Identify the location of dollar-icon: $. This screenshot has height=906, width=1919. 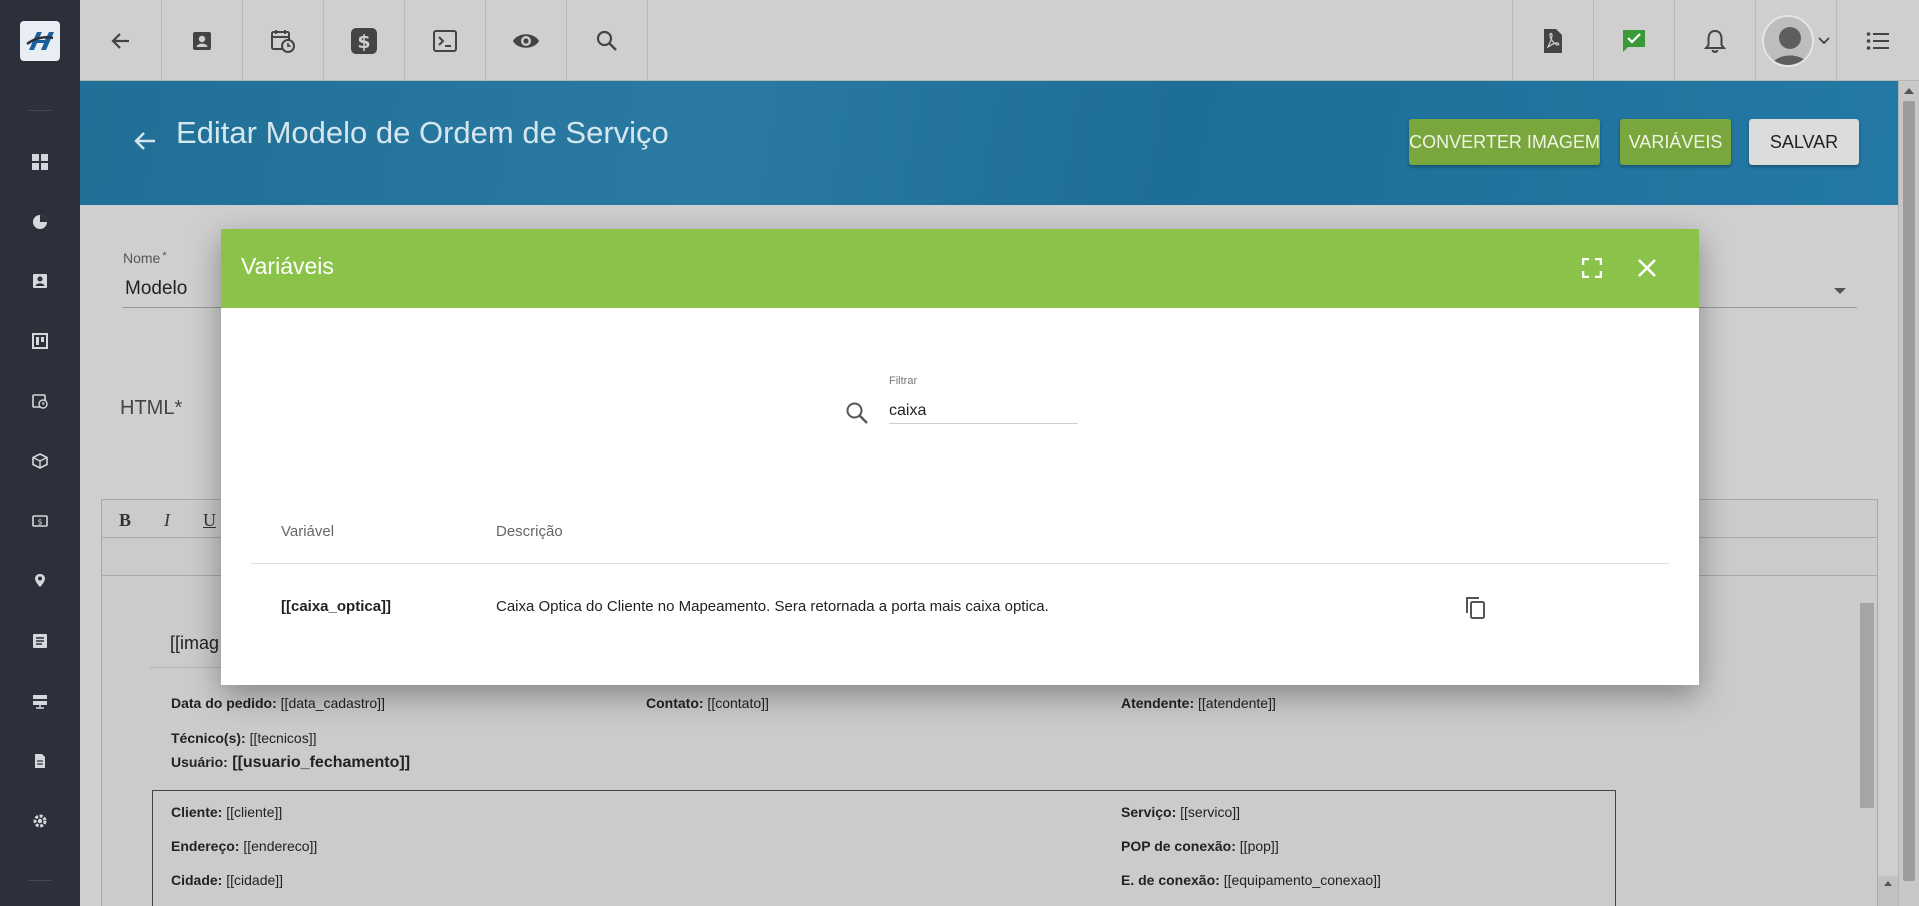
(364, 40).